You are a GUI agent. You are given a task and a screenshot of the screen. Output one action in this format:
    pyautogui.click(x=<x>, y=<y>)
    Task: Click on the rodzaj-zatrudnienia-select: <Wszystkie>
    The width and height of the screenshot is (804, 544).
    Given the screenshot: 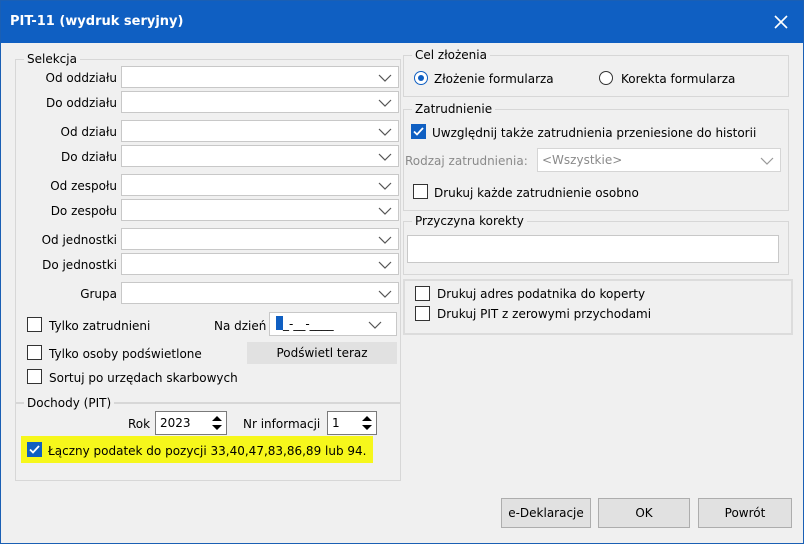 What is the action you would take?
    pyautogui.click(x=659, y=160)
    